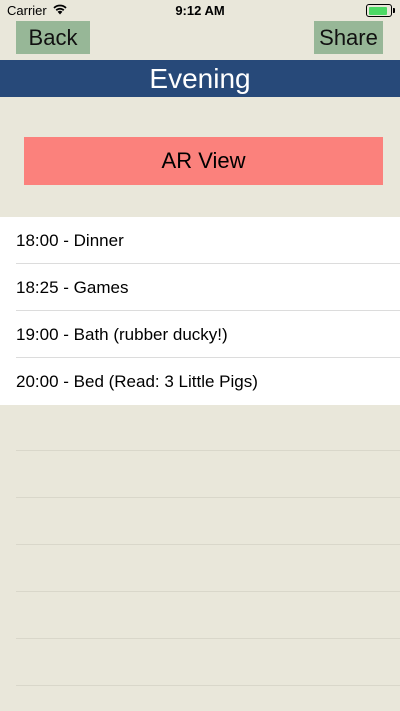 The height and width of the screenshot is (711, 400). I want to click on battery-icon, so click(380, 10).